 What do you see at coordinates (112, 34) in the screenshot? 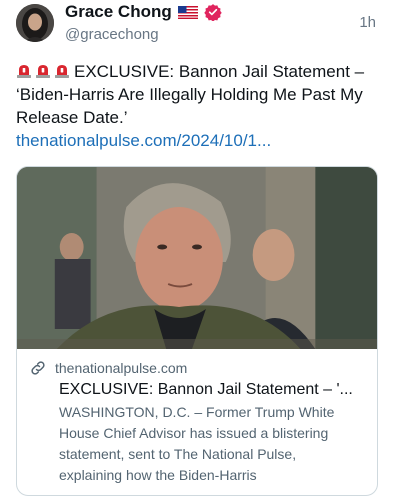
I see `handle: @gracechong` at bounding box center [112, 34].